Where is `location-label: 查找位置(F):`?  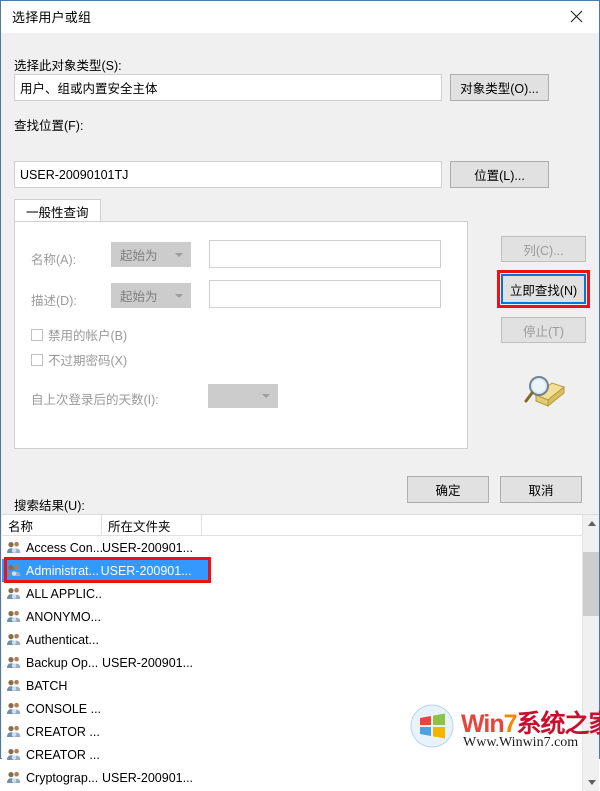 location-label: 查找位置(F): is located at coordinates (49, 126).